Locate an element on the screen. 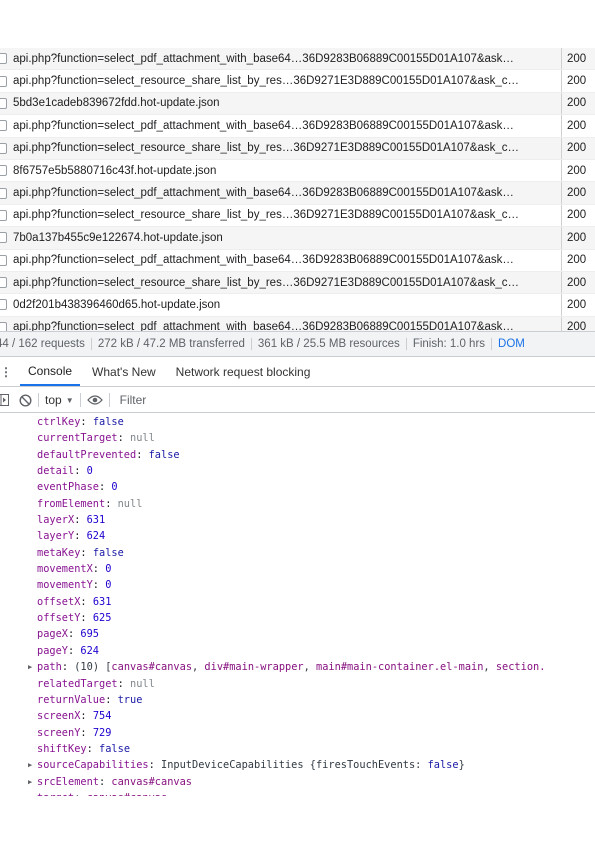 The image size is (595, 842). console-property-line: detail: 0 is located at coordinates (297, 471).